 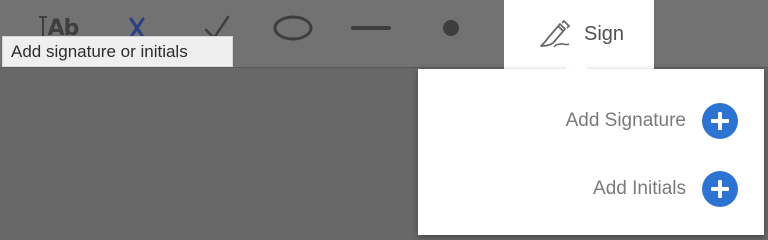 I want to click on add-initials-plus-icon, so click(x=720, y=189).